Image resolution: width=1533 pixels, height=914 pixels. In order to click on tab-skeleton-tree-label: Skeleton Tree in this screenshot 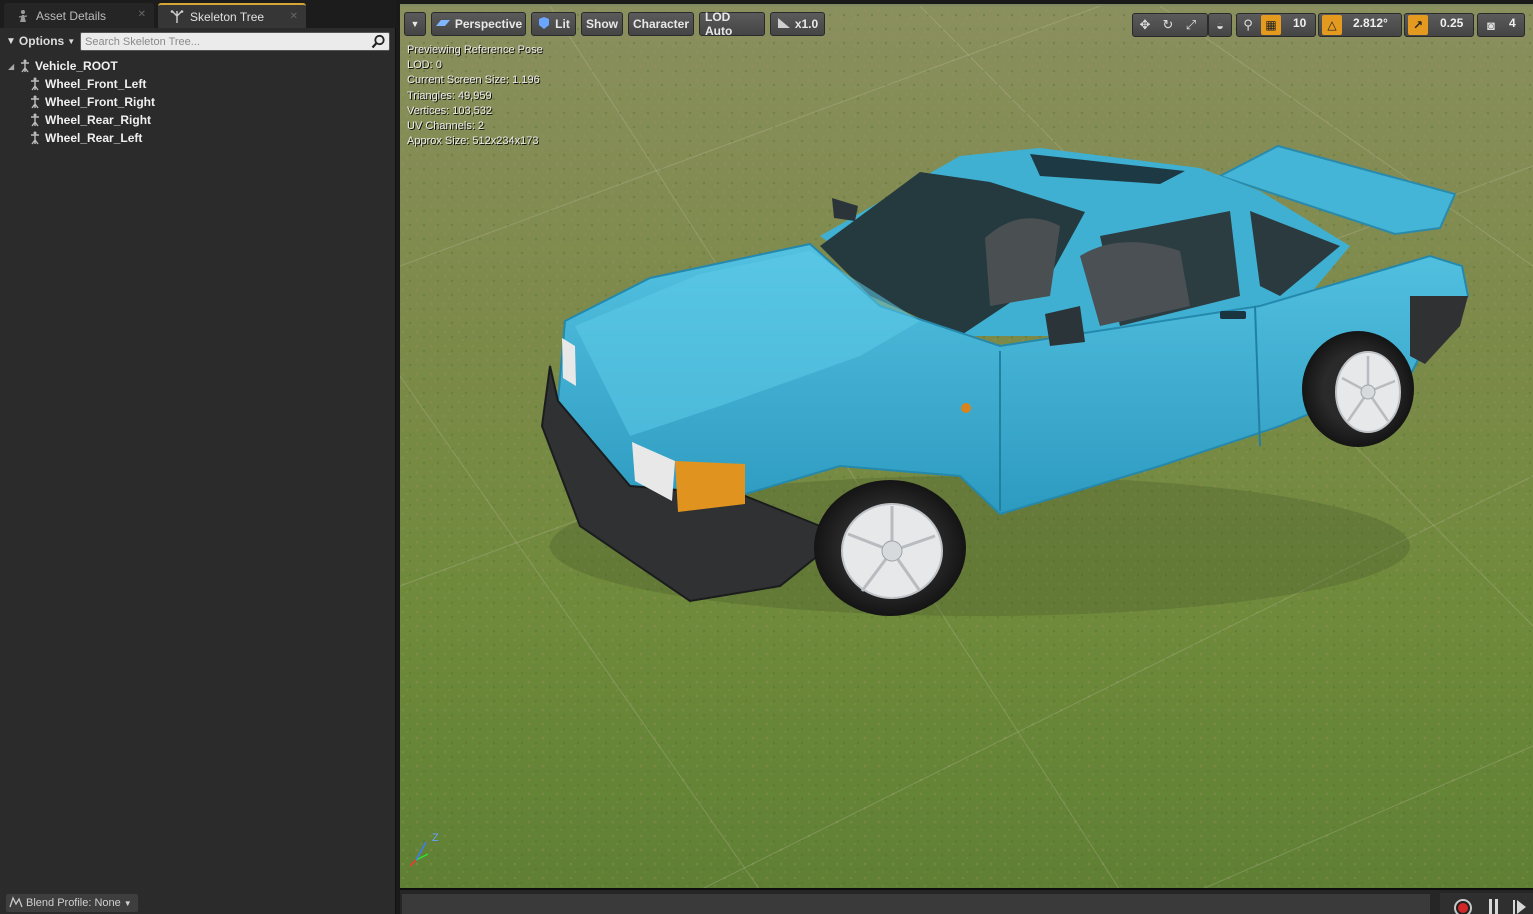, I will do `click(227, 16)`.